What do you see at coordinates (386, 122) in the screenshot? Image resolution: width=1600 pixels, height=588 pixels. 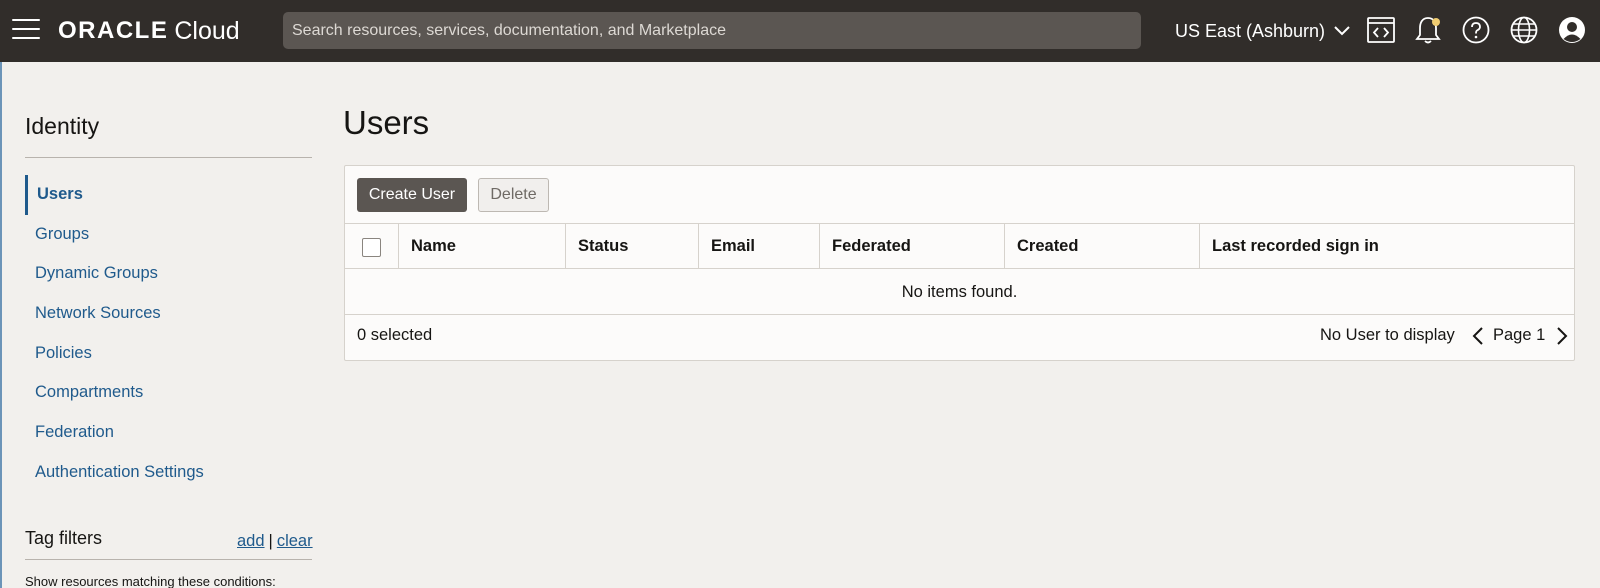 I see `page-title: Users` at bounding box center [386, 122].